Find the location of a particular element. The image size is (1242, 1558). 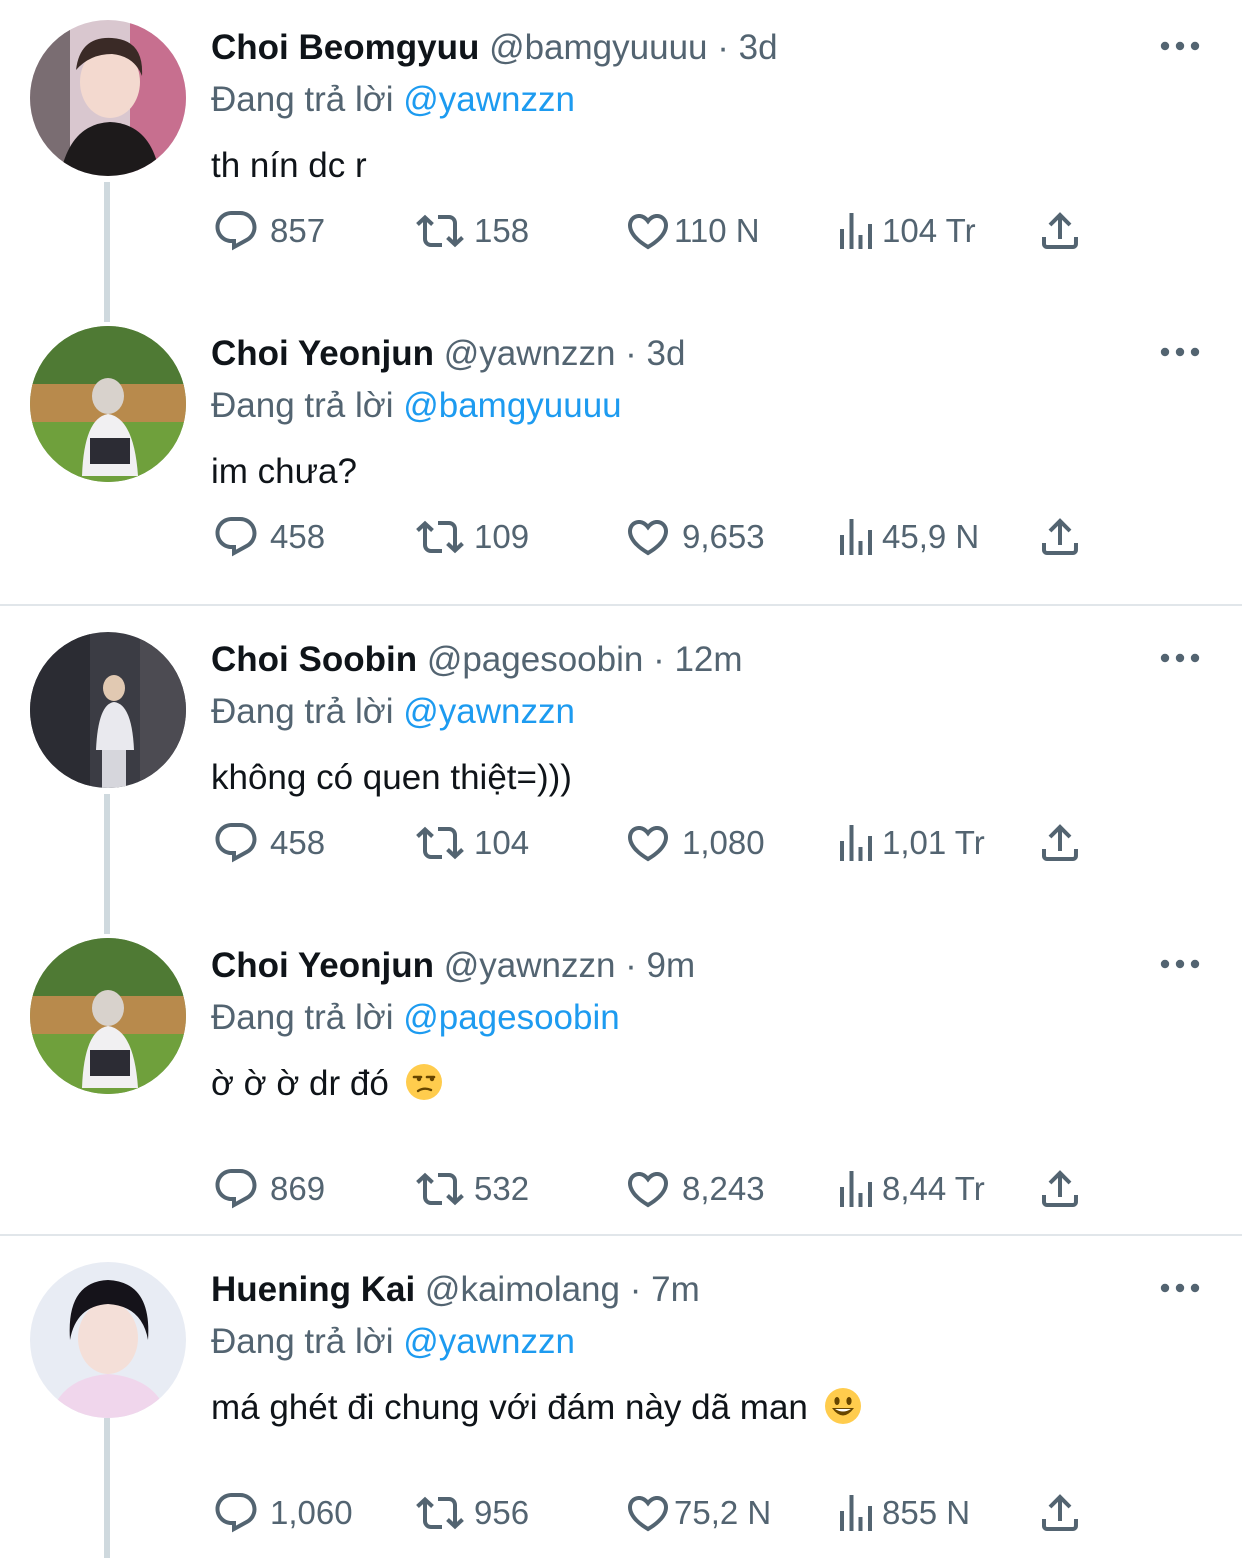

retweet-button: 104 is located at coordinates (472, 843).